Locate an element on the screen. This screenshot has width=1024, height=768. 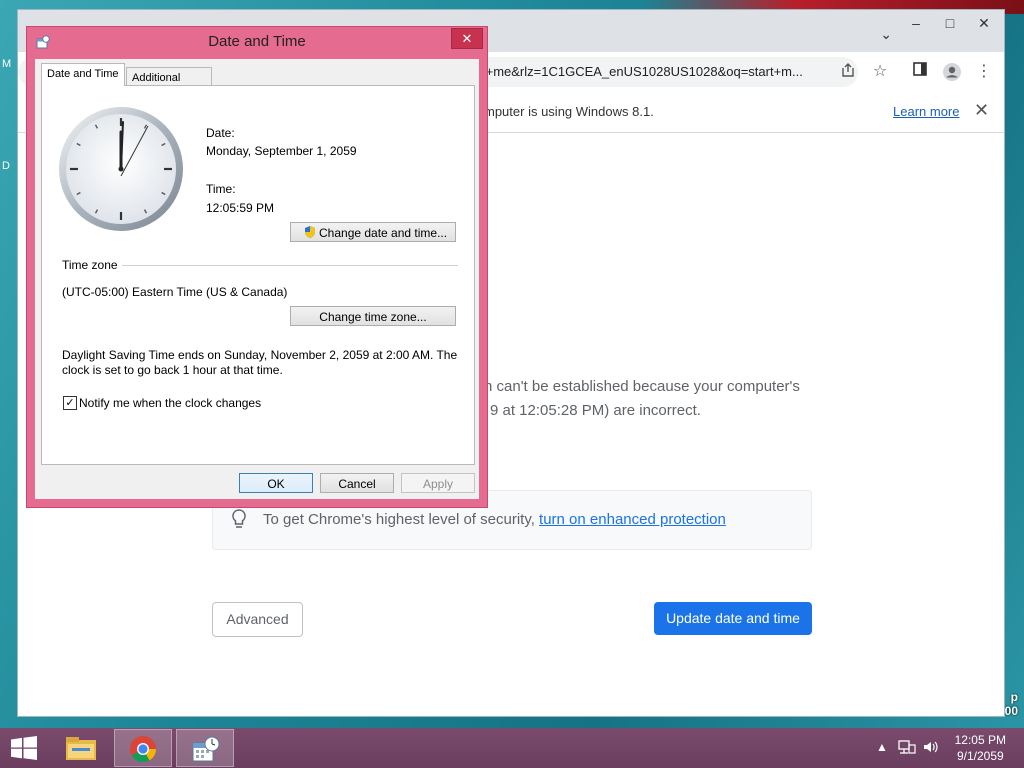
error-description-line2: 9 at 12:05:28 PM) are incorrect. is located at coordinates (595, 410).